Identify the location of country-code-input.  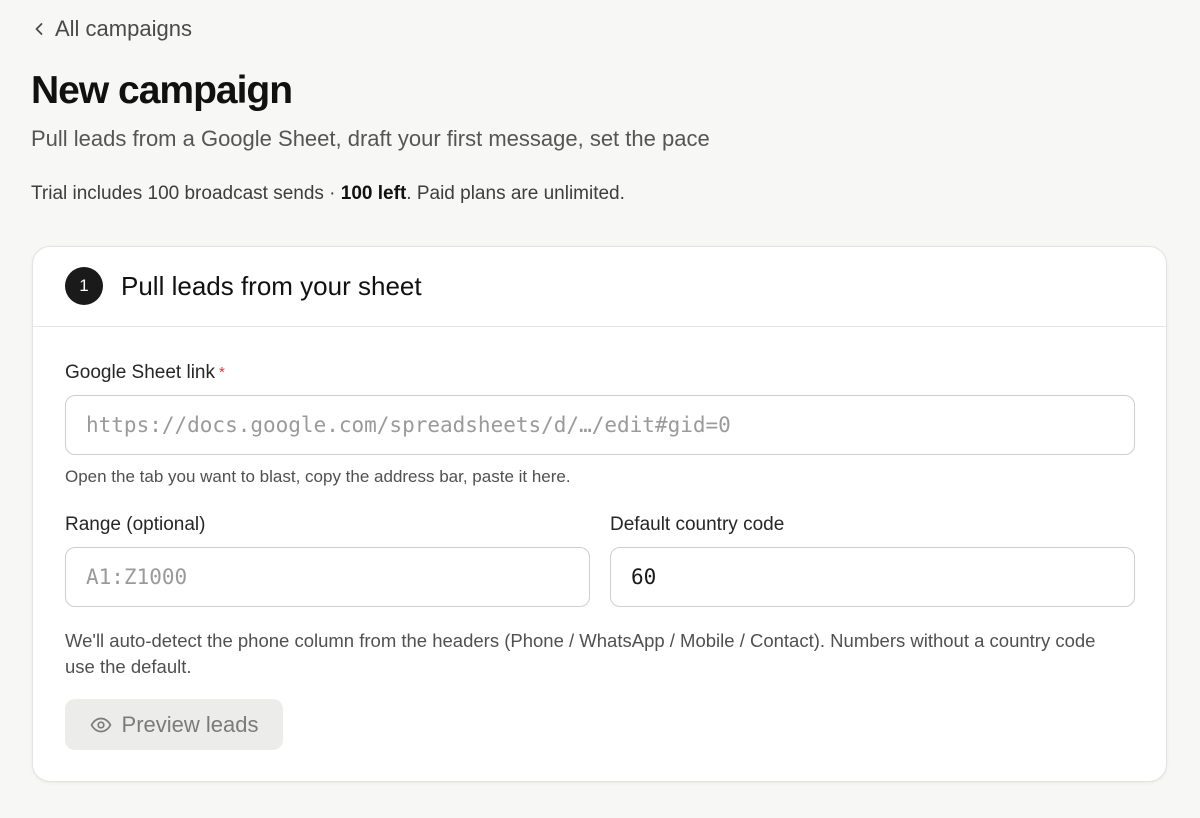
(872, 577).